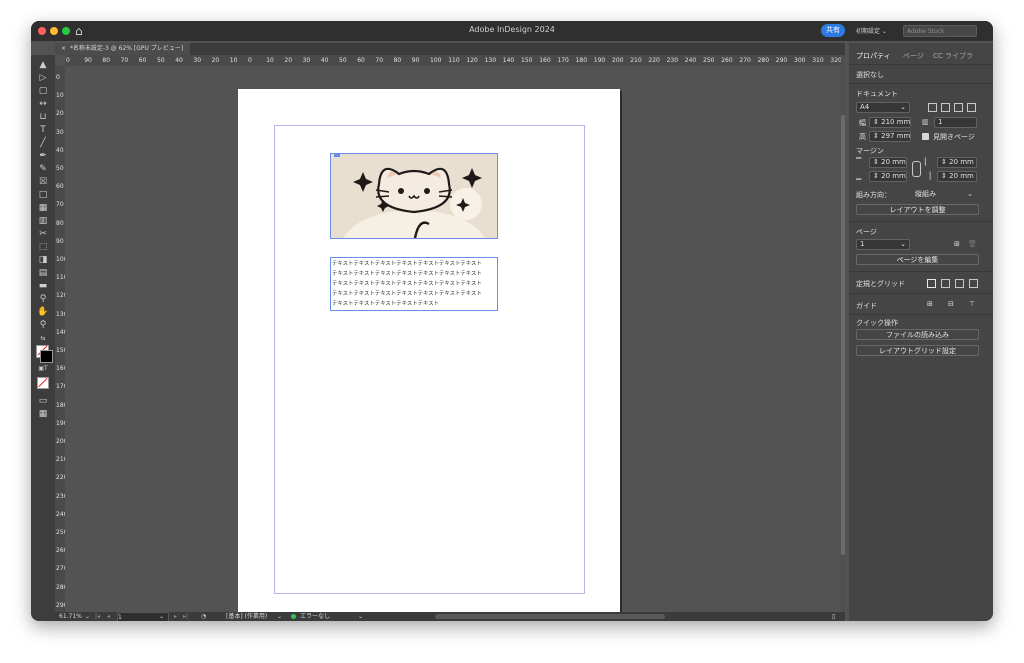 The image size is (1024, 663). Describe the element at coordinates (951, 304) in the screenshot. I see `smart-guides-icon: ⊟` at that location.